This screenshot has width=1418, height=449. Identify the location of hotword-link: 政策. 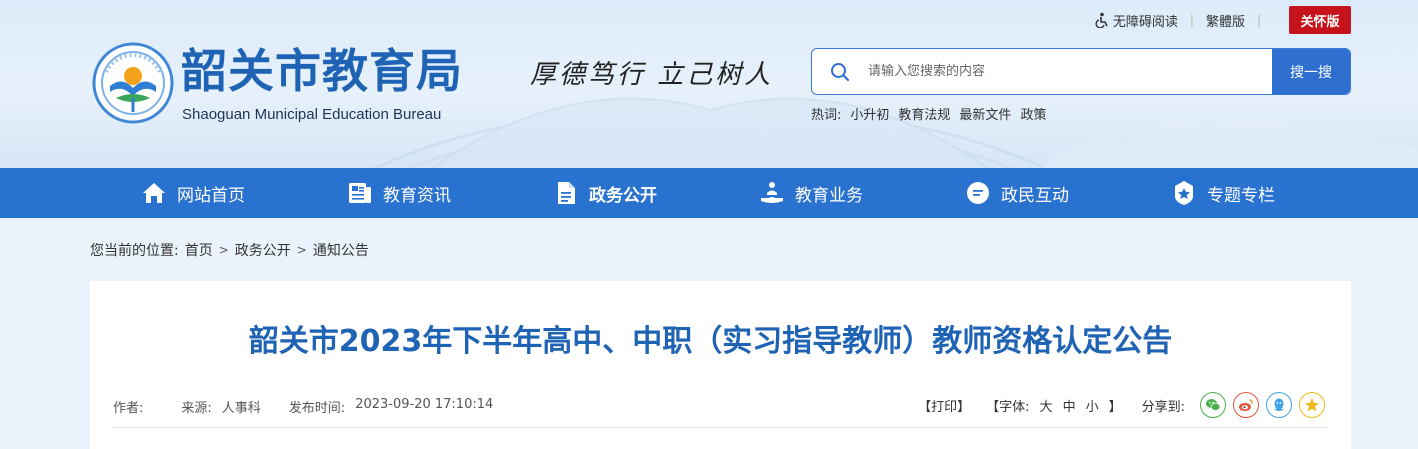
(1033, 113).